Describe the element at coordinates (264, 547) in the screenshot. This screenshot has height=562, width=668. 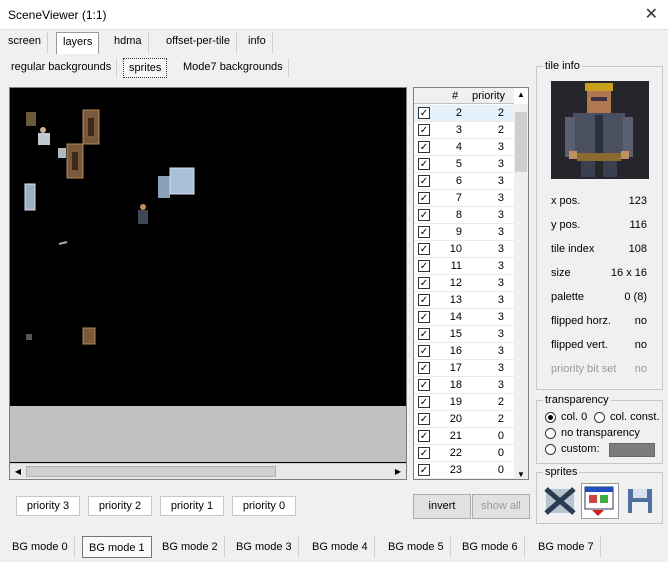
I see `bg-mode-3: BG mode 3` at that location.